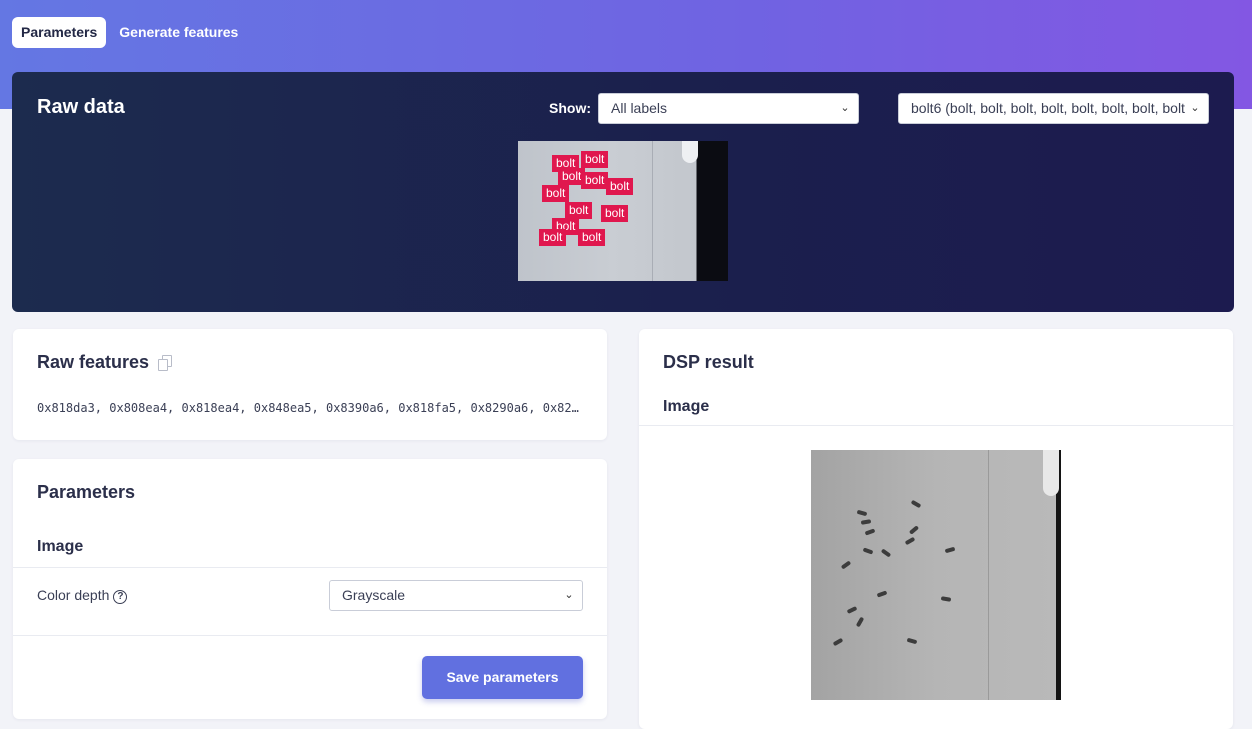  I want to click on color-depth-value: Grayscale, so click(374, 595).